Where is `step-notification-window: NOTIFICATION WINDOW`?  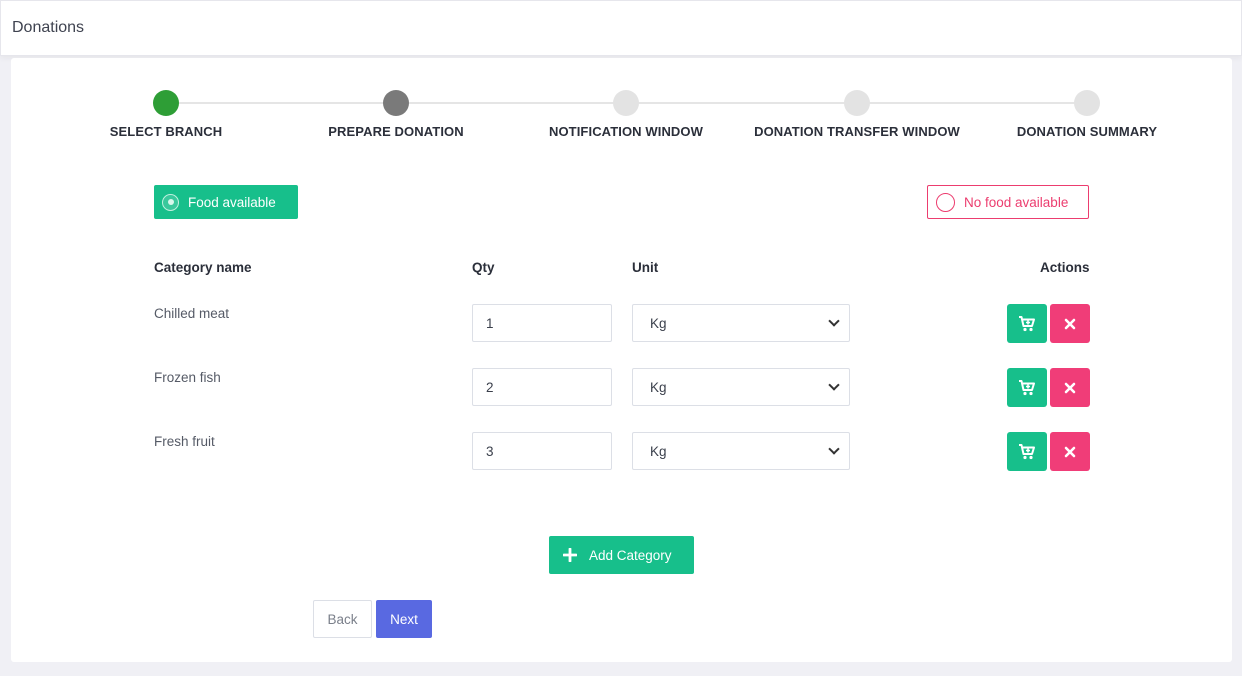 step-notification-window: NOTIFICATION WINDOW is located at coordinates (626, 114).